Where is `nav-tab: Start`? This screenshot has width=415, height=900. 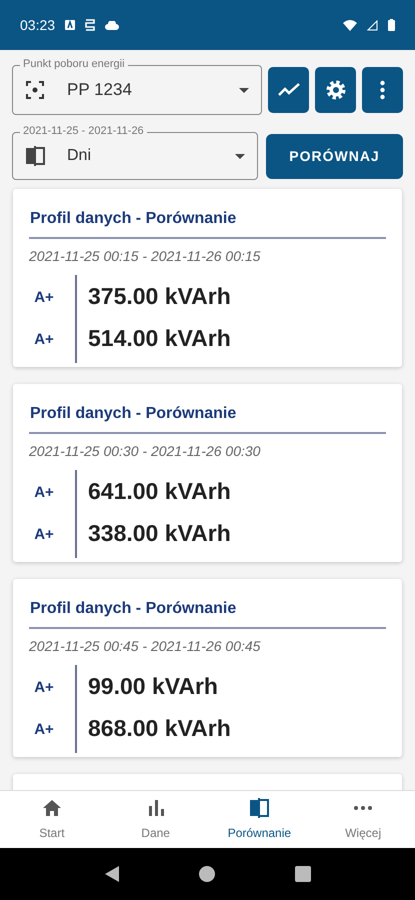
nav-tab: Start is located at coordinates (52, 819).